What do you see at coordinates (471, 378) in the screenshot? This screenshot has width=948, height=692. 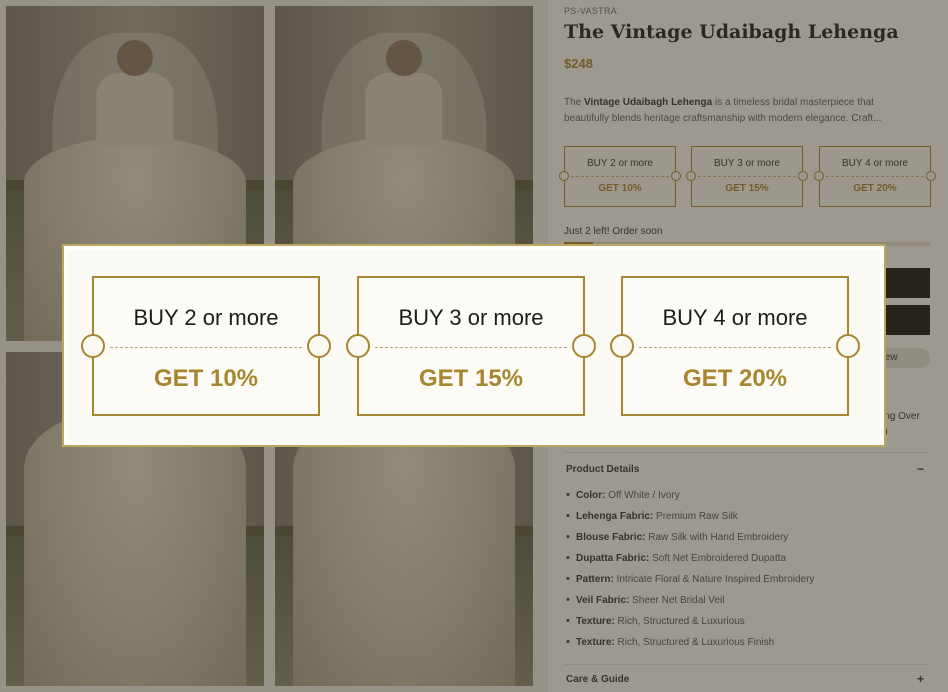 I see `popup-offer-discount: GET 15%` at bounding box center [471, 378].